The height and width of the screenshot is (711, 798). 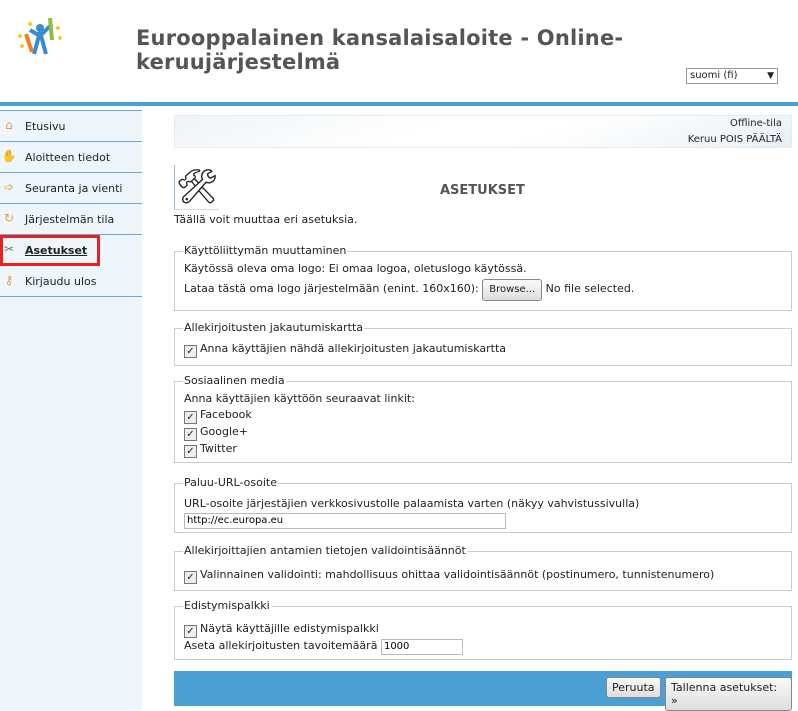 What do you see at coordinates (483, 131) in the screenshot?
I see `status-panel: Offline-tila Keruu POIS PÄÄLTÄ` at bounding box center [483, 131].